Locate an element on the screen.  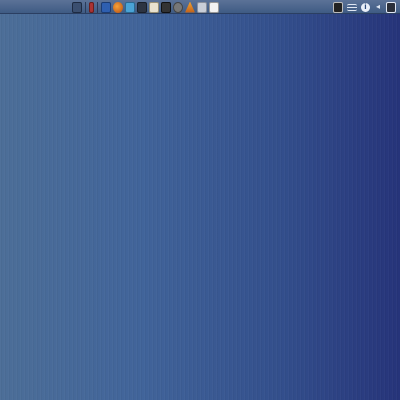
top-panel: i ◂ is located at coordinates (200, 7).